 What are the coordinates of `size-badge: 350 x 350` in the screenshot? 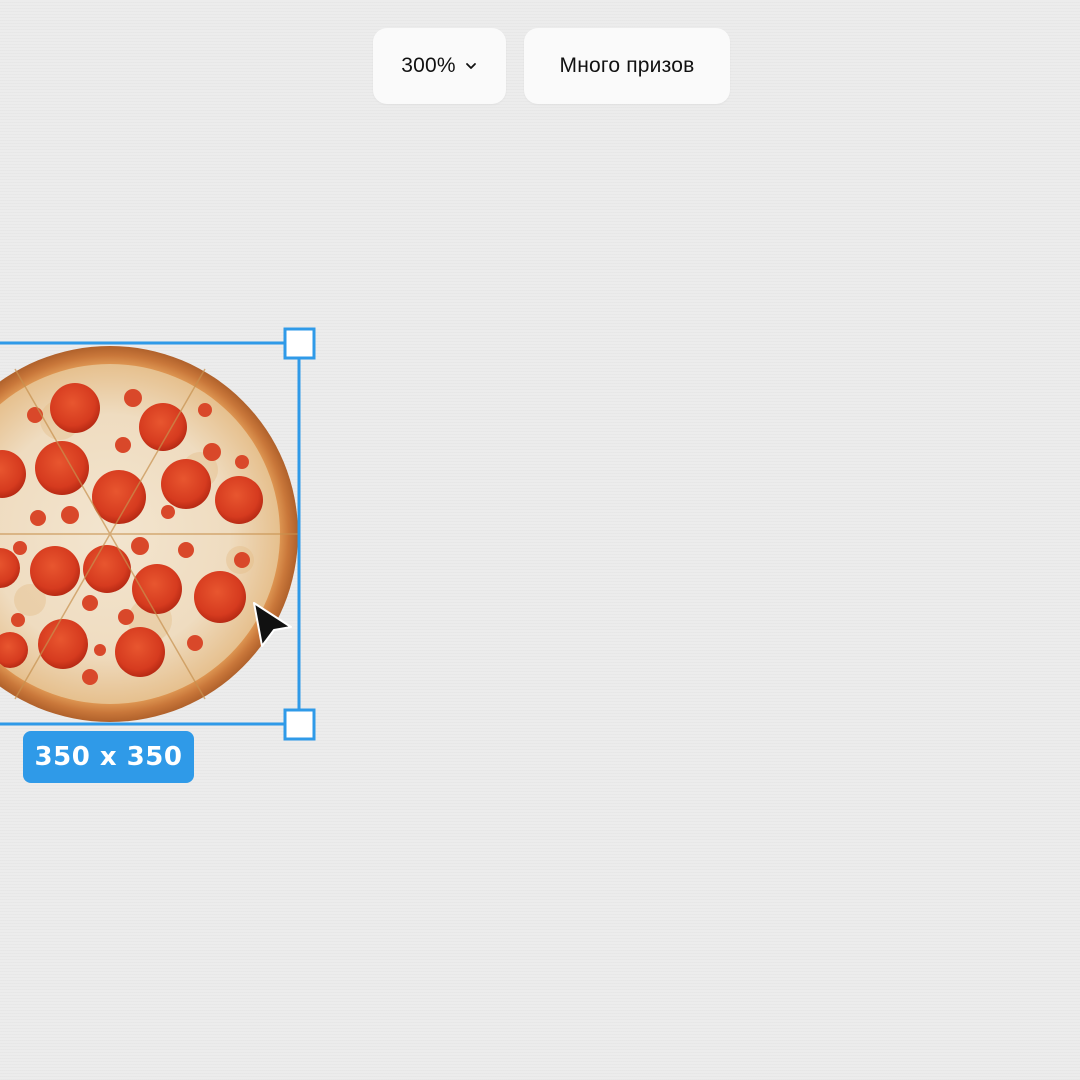 It's located at (108, 757).